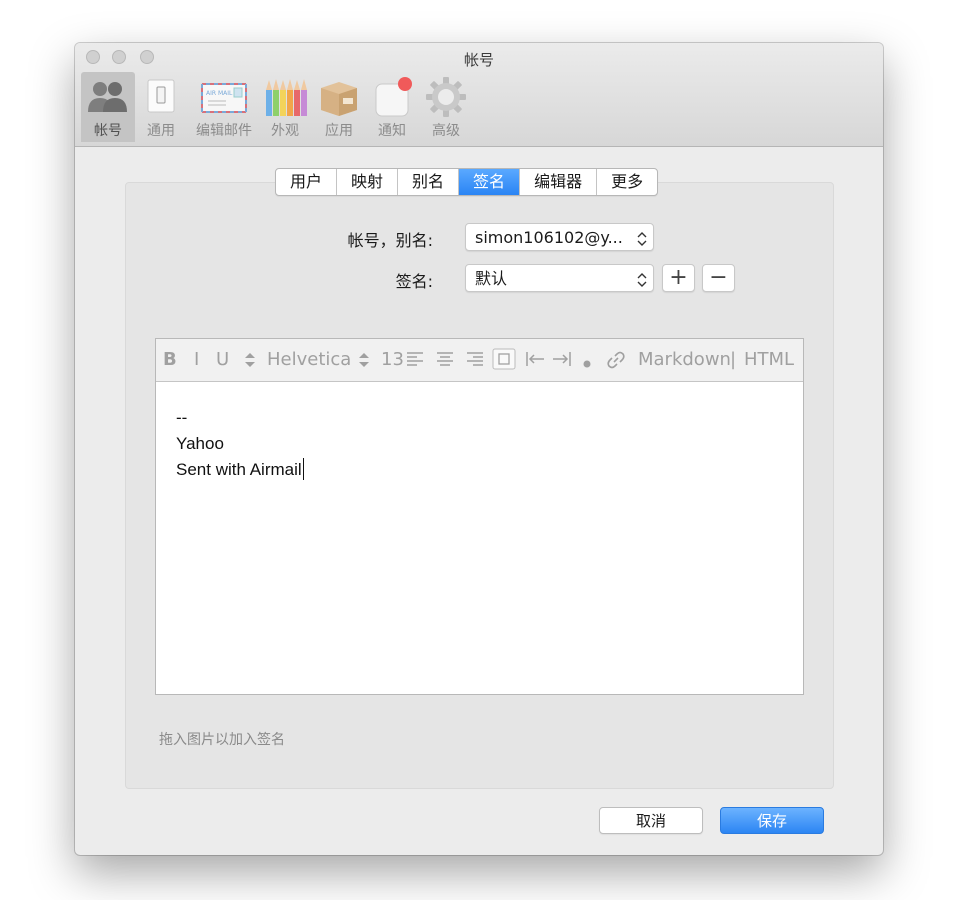 This screenshot has width=958, height=900. What do you see at coordinates (446, 131) in the screenshot?
I see `toolbar-label-advanced: 高级` at bounding box center [446, 131].